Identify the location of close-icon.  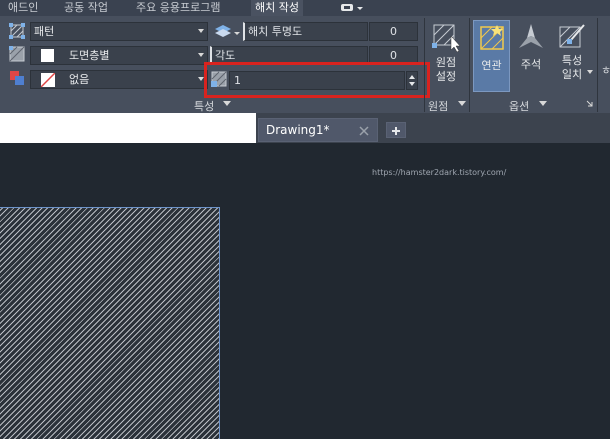
(364, 131).